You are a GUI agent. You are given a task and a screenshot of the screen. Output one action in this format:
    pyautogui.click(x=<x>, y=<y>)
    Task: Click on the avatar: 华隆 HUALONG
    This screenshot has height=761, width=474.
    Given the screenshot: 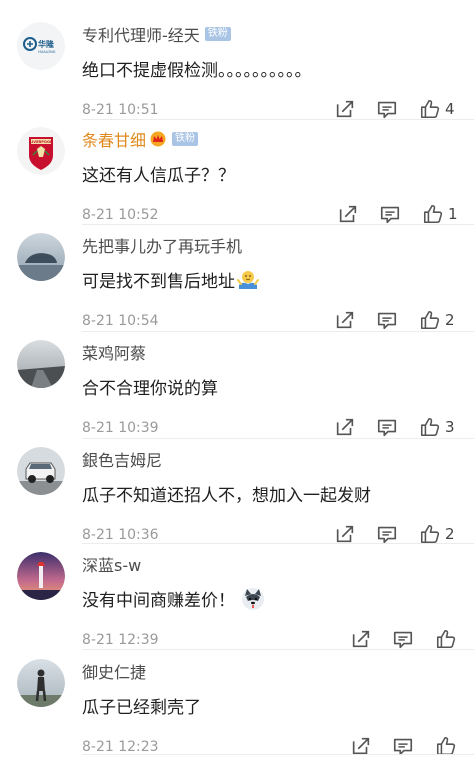 What is the action you would take?
    pyautogui.click(x=41, y=46)
    